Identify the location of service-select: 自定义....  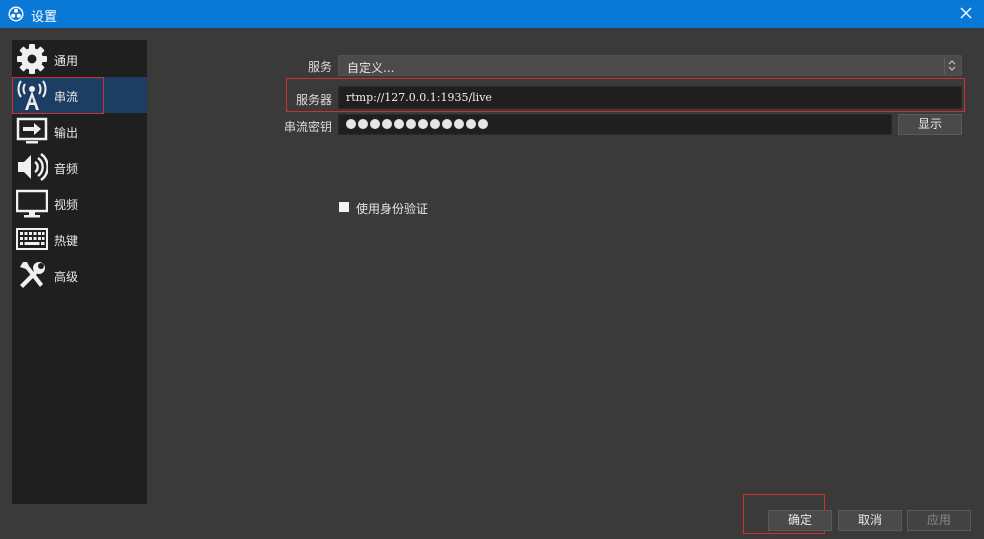
(650, 65).